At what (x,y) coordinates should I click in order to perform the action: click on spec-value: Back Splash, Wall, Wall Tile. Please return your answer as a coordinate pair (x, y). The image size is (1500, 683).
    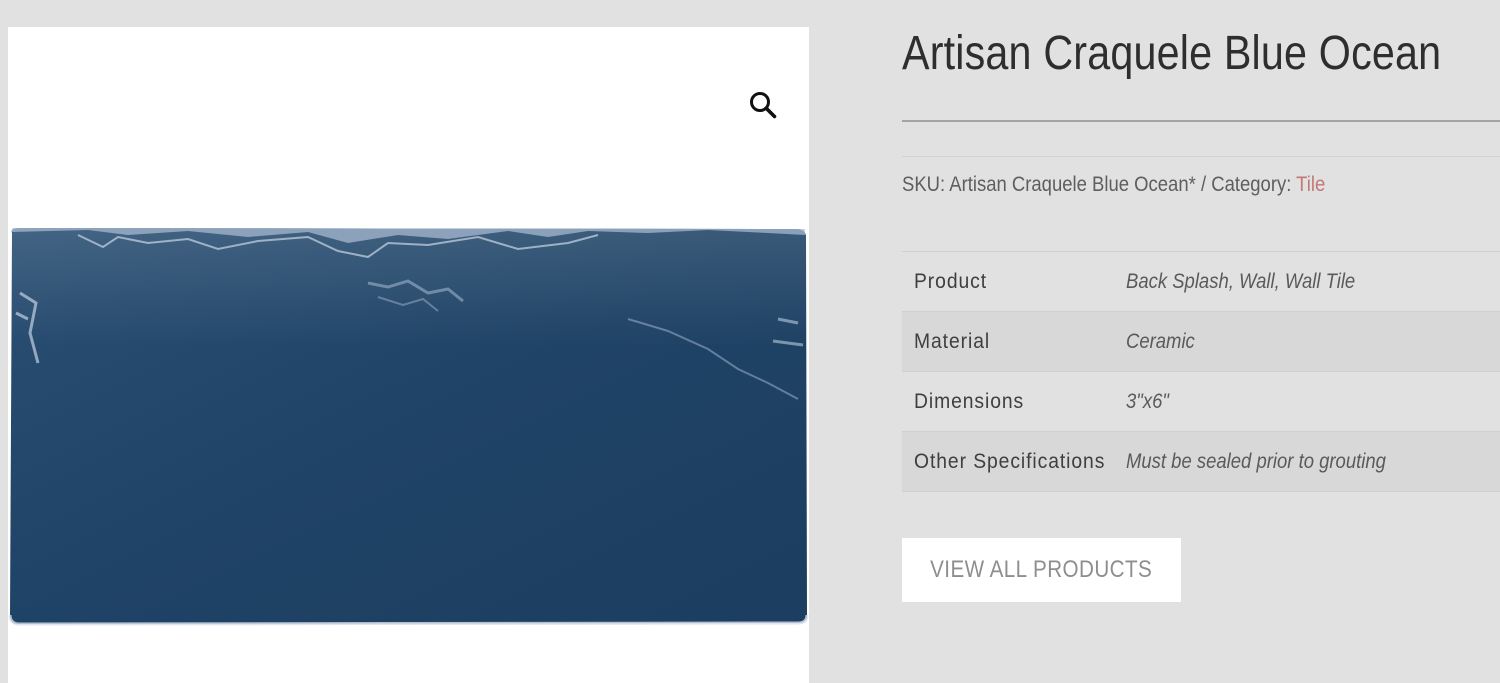
    Looking at the image, I should click on (1241, 281).